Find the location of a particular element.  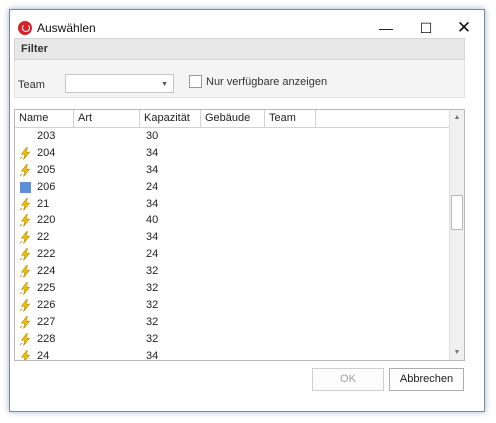

scroll-down-icon: ▼ is located at coordinates (457, 352).